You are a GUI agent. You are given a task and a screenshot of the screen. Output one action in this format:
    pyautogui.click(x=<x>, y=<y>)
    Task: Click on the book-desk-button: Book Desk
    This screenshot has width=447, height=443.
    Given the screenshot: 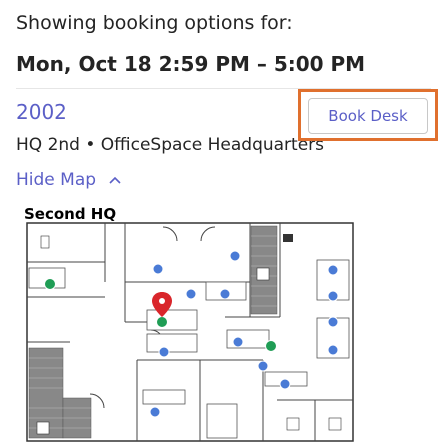 What is the action you would take?
    pyautogui.click(x=368, y=116)
    